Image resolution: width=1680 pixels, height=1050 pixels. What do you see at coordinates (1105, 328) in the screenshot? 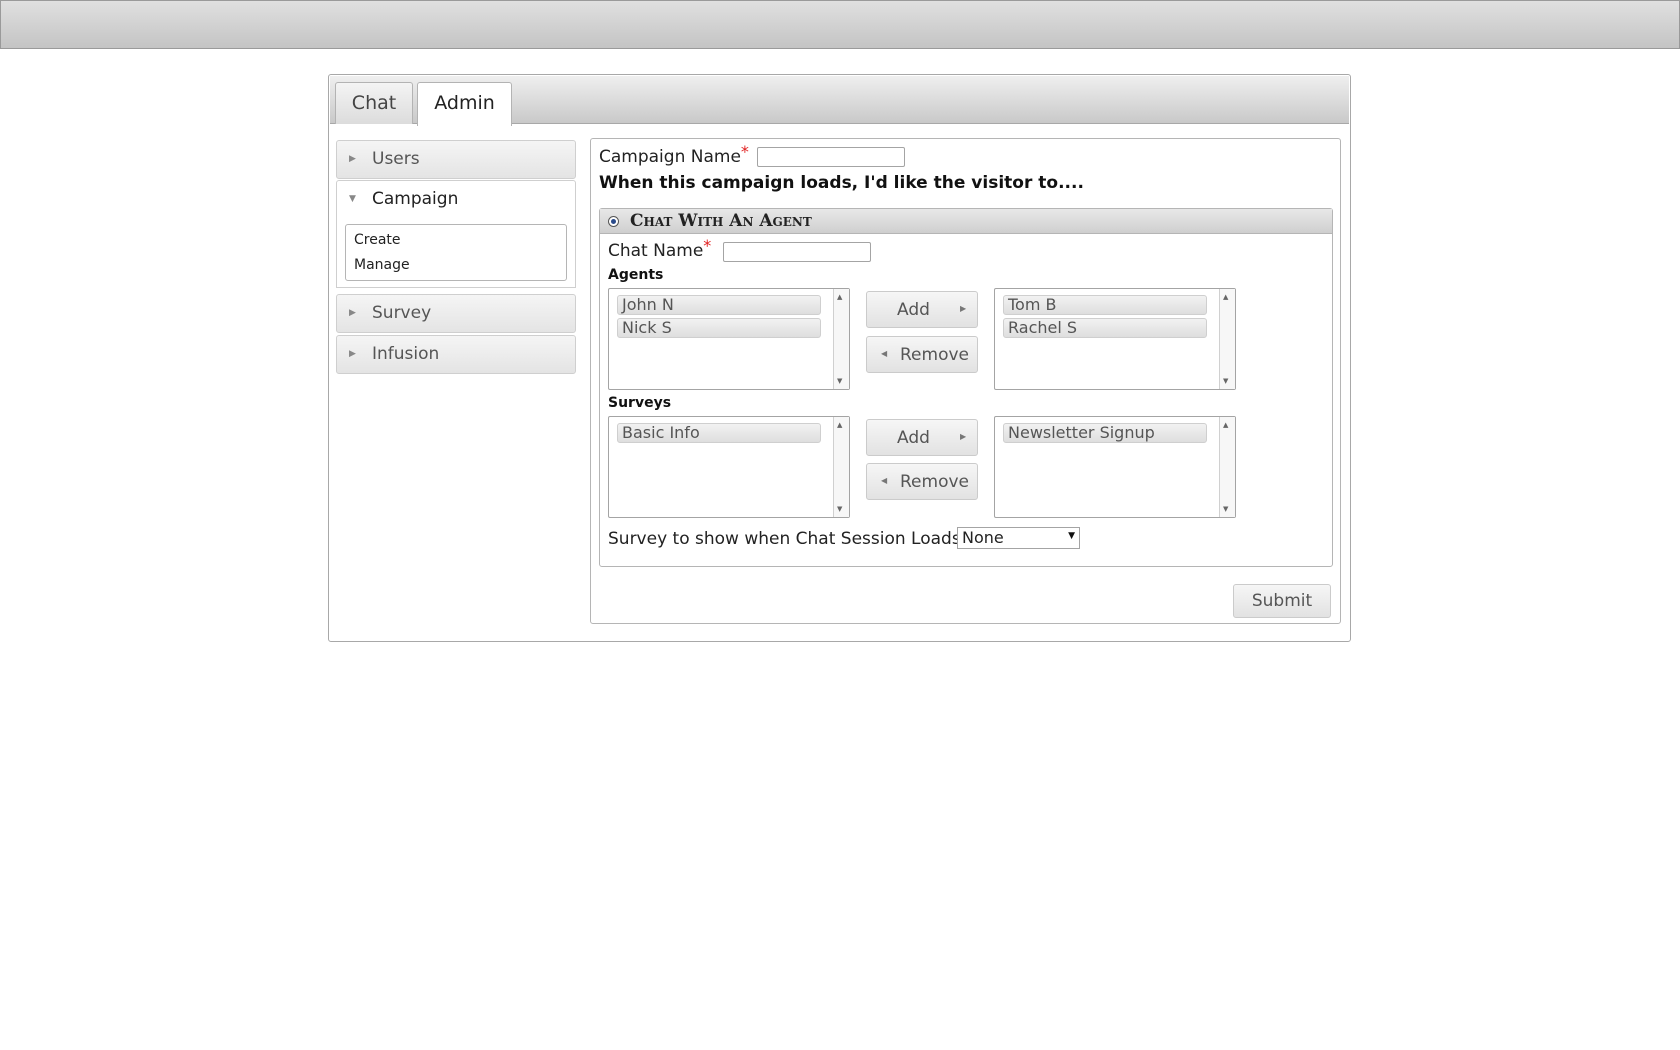
I see `list-item: Rachel S` at bounding box center [1105, 328].